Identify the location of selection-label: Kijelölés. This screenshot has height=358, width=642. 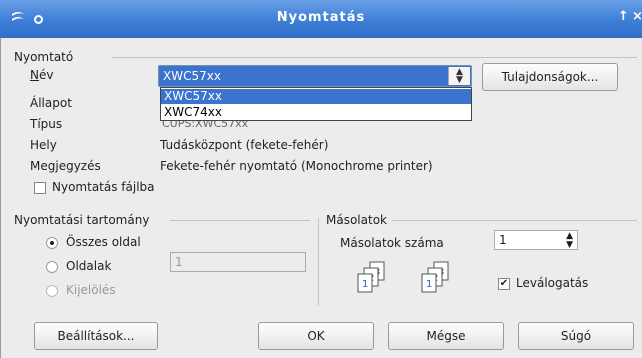
(91, 290).